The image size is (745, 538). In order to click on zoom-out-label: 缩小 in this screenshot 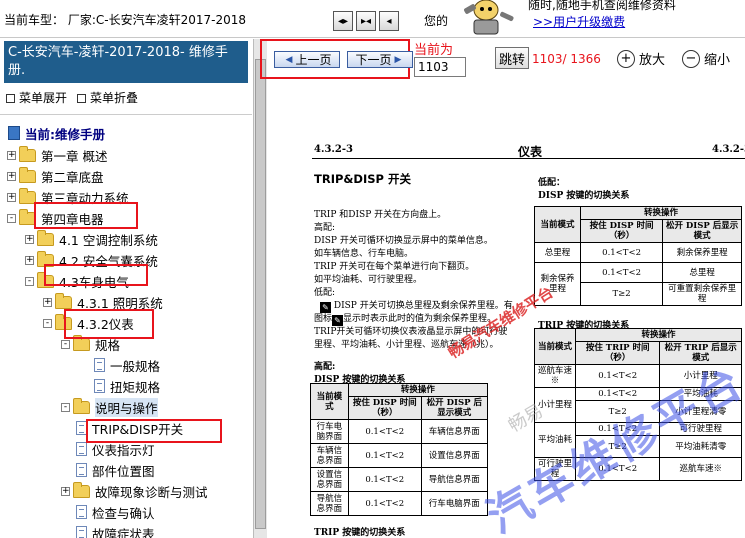, I will do `click(717, 60)`.